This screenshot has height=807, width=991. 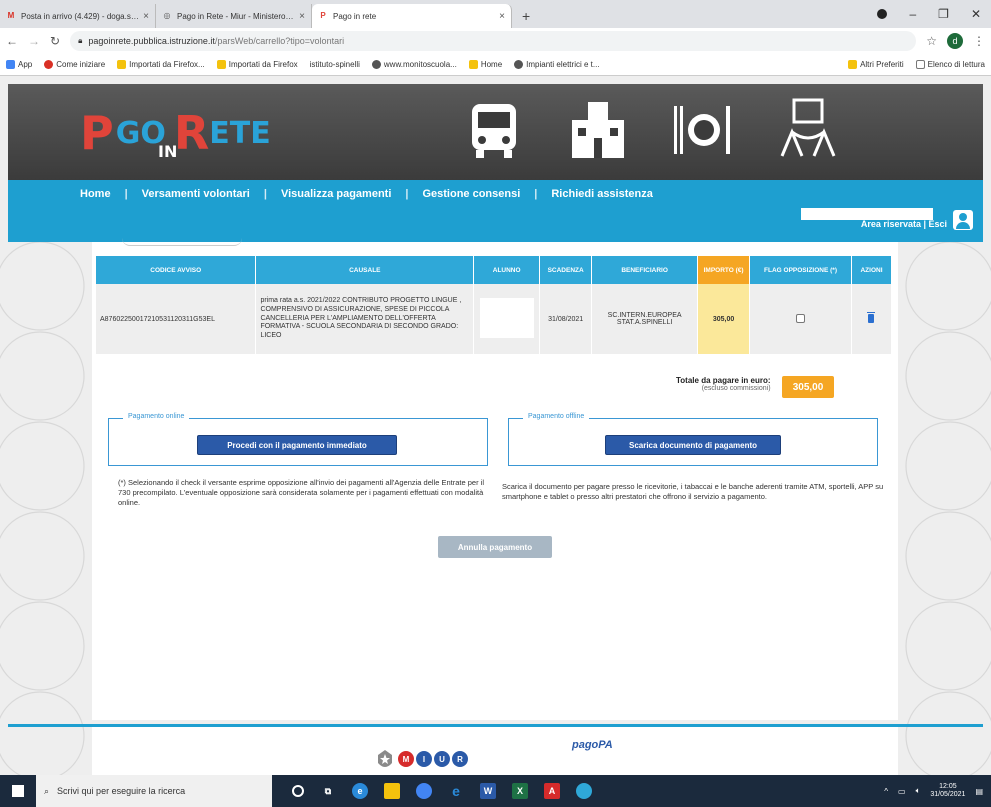 What do you see at coordinates (943, 14) in the screenshot?
I see `maximize-button: ❐` at bounding box center [943, 14].